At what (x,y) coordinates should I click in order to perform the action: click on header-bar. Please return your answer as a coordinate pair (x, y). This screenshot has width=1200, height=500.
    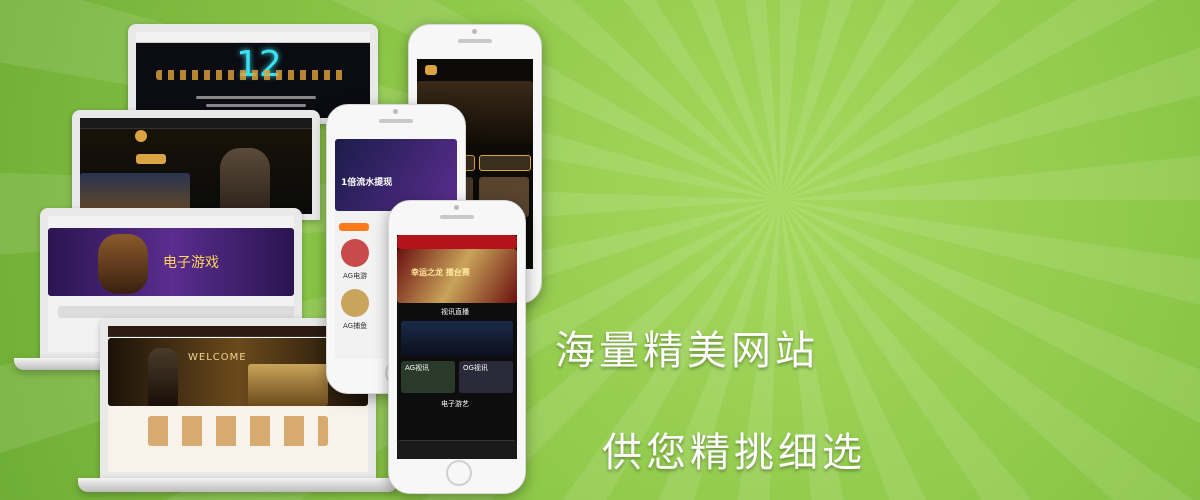
    Looking at the image, I should click on (457, 242).